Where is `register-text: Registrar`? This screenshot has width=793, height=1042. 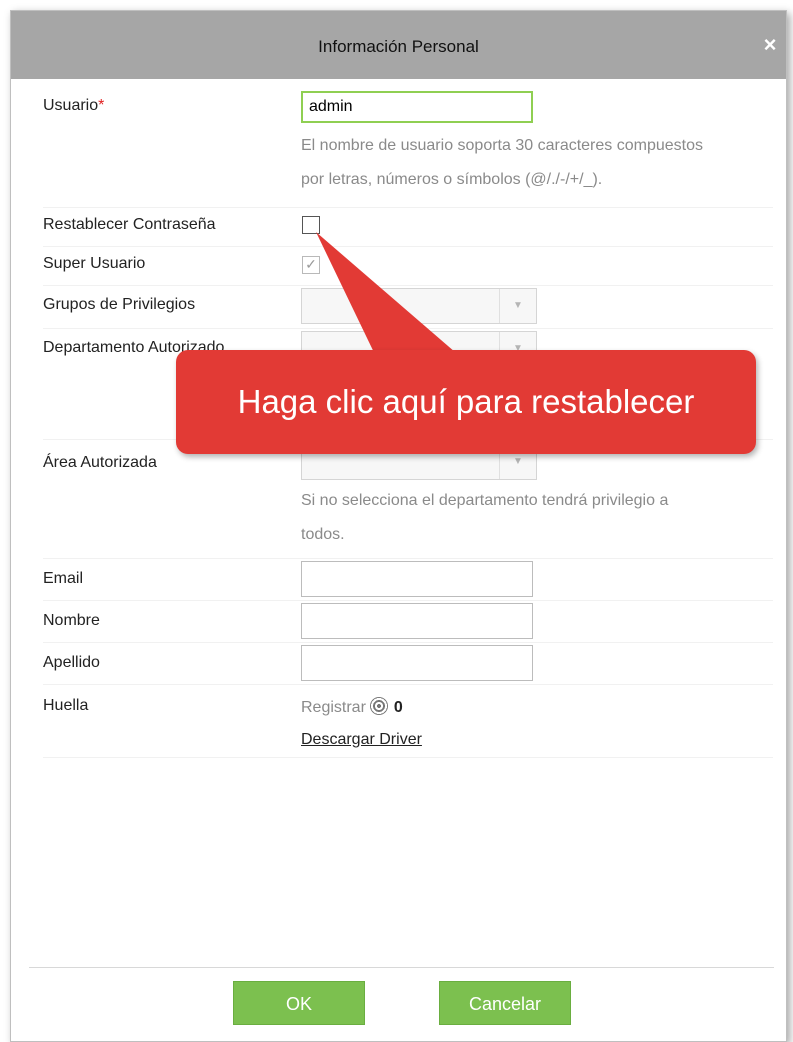
register-text: Registrar is located at coordinates (333, 707).